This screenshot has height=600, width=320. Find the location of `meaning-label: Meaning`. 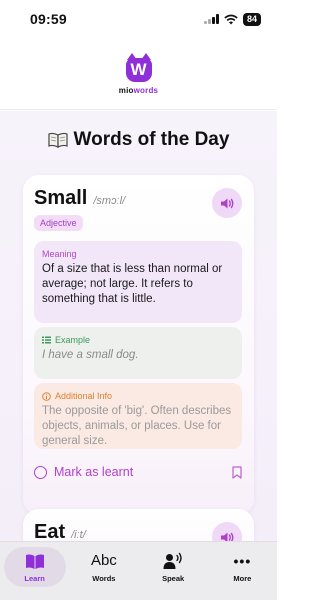

meaning-label: Meaning is located at coordinates (59, 254).